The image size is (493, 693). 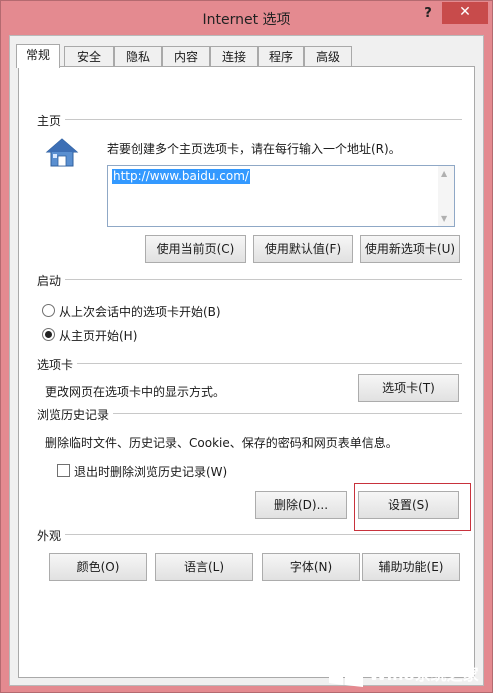 What do you see at coordinates (446, 196) in the screenshot?
I see `url-scrollbar: ▲ ▼` at bounding box center [446, 196].